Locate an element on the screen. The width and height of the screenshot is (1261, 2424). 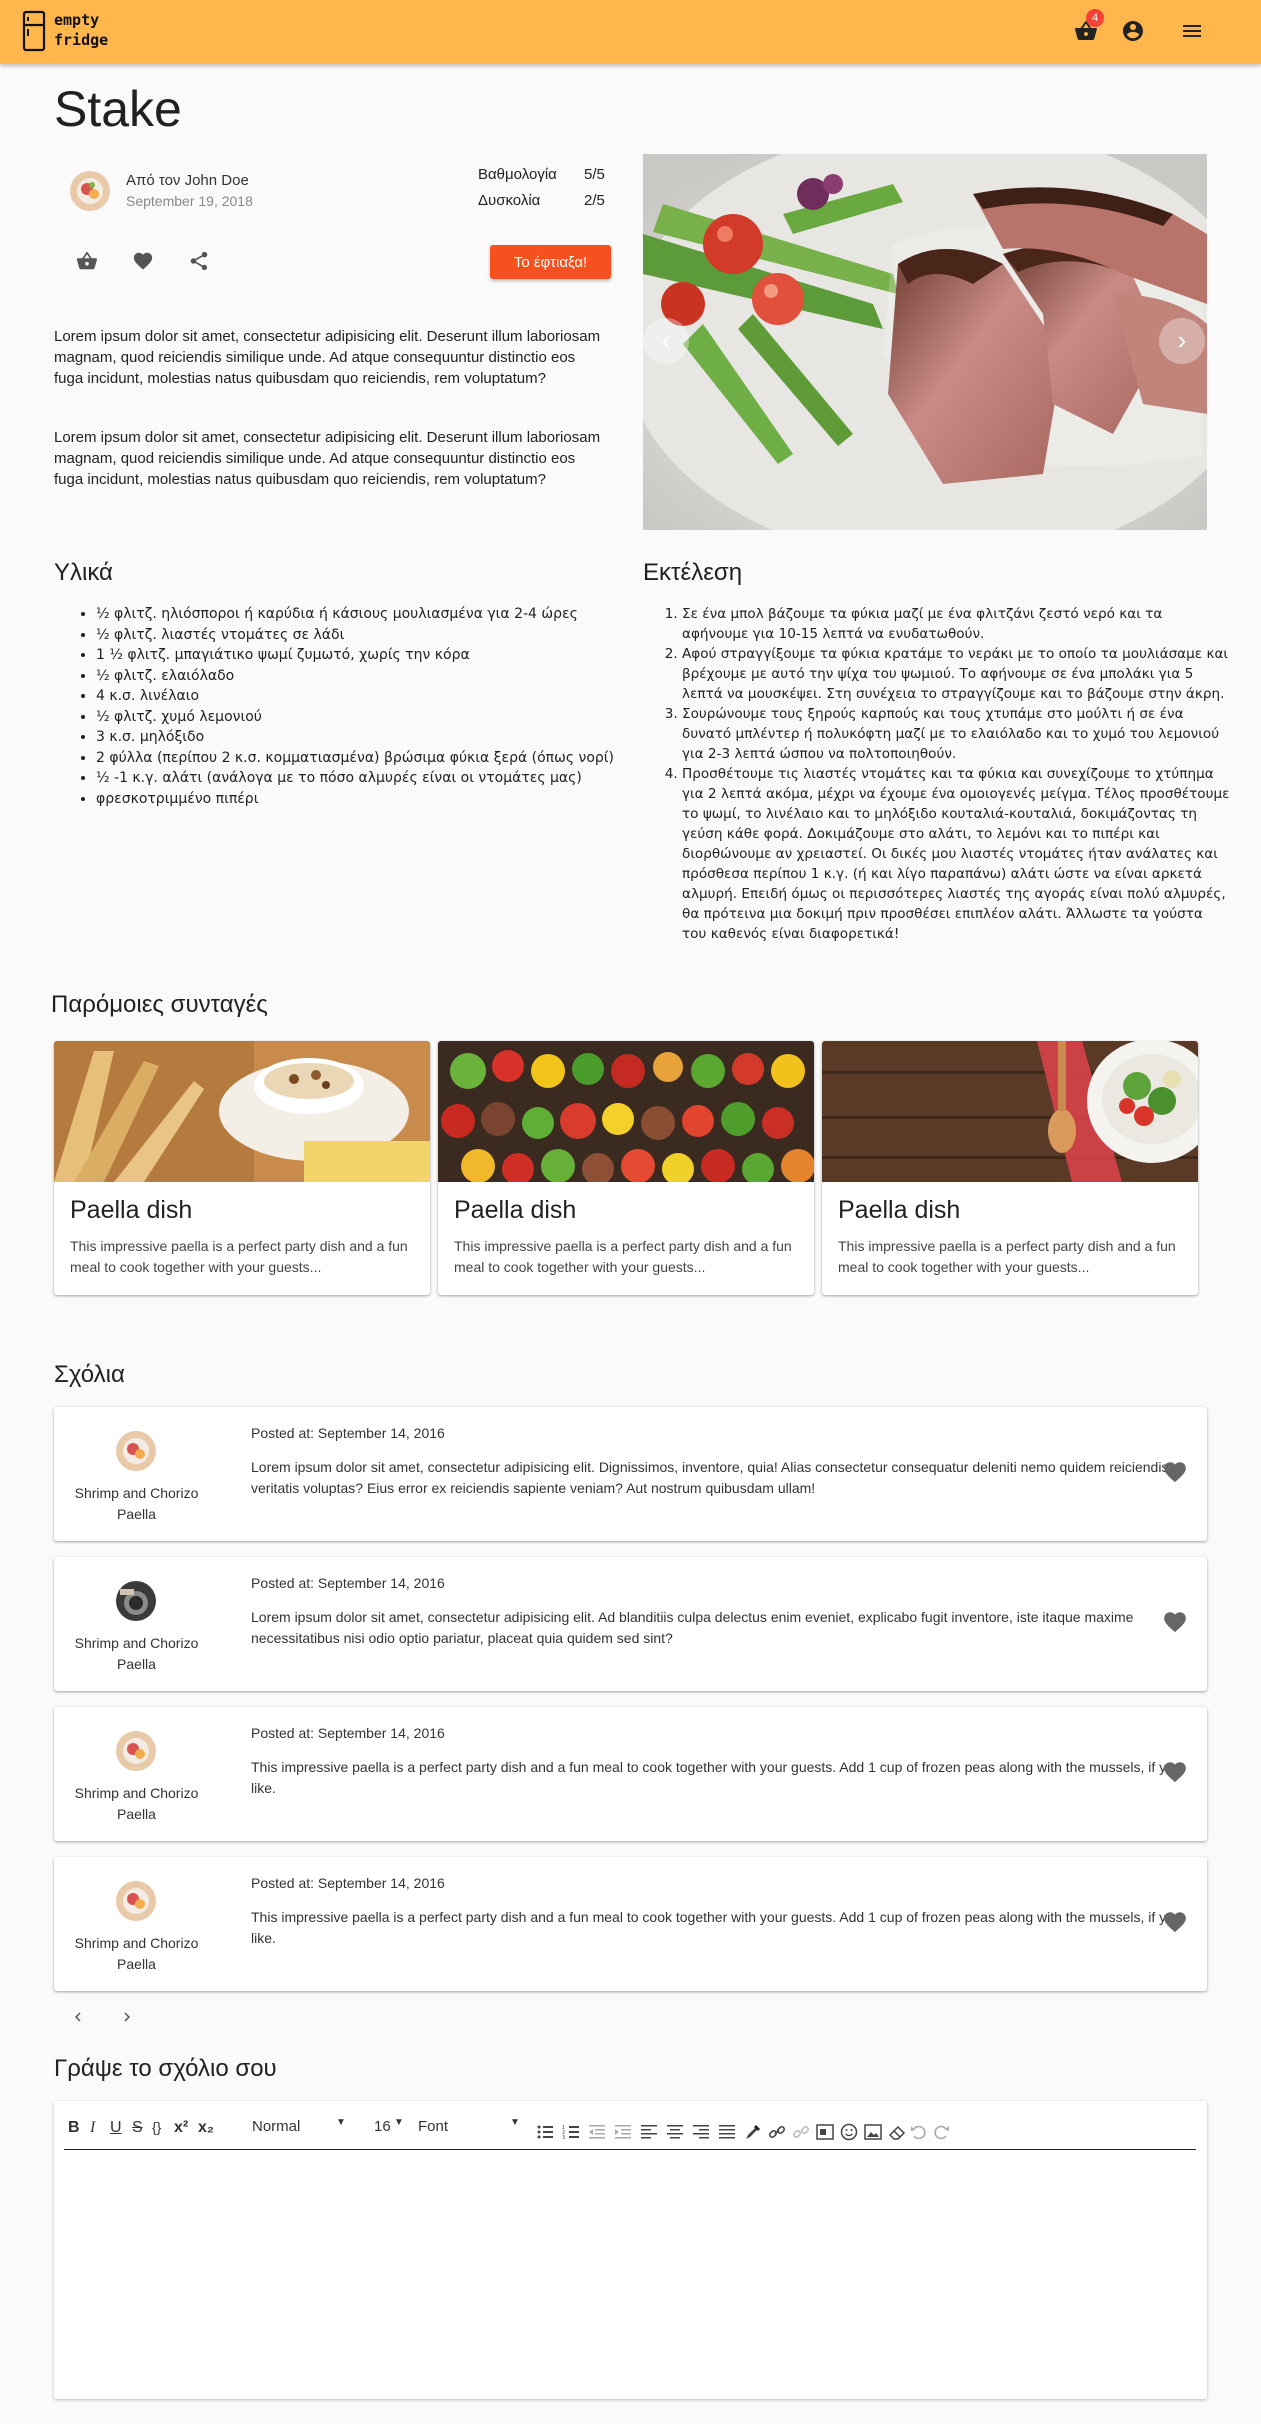
font-size-value: 16 is located at coordinates (382, 2126).